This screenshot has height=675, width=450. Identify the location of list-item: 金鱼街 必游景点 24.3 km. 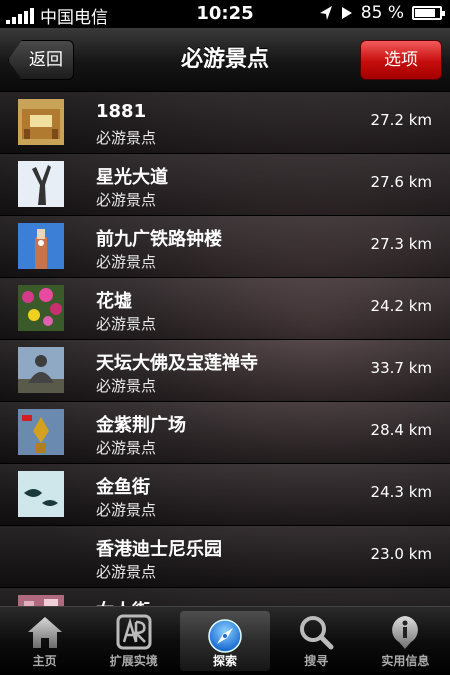
(225, 495).